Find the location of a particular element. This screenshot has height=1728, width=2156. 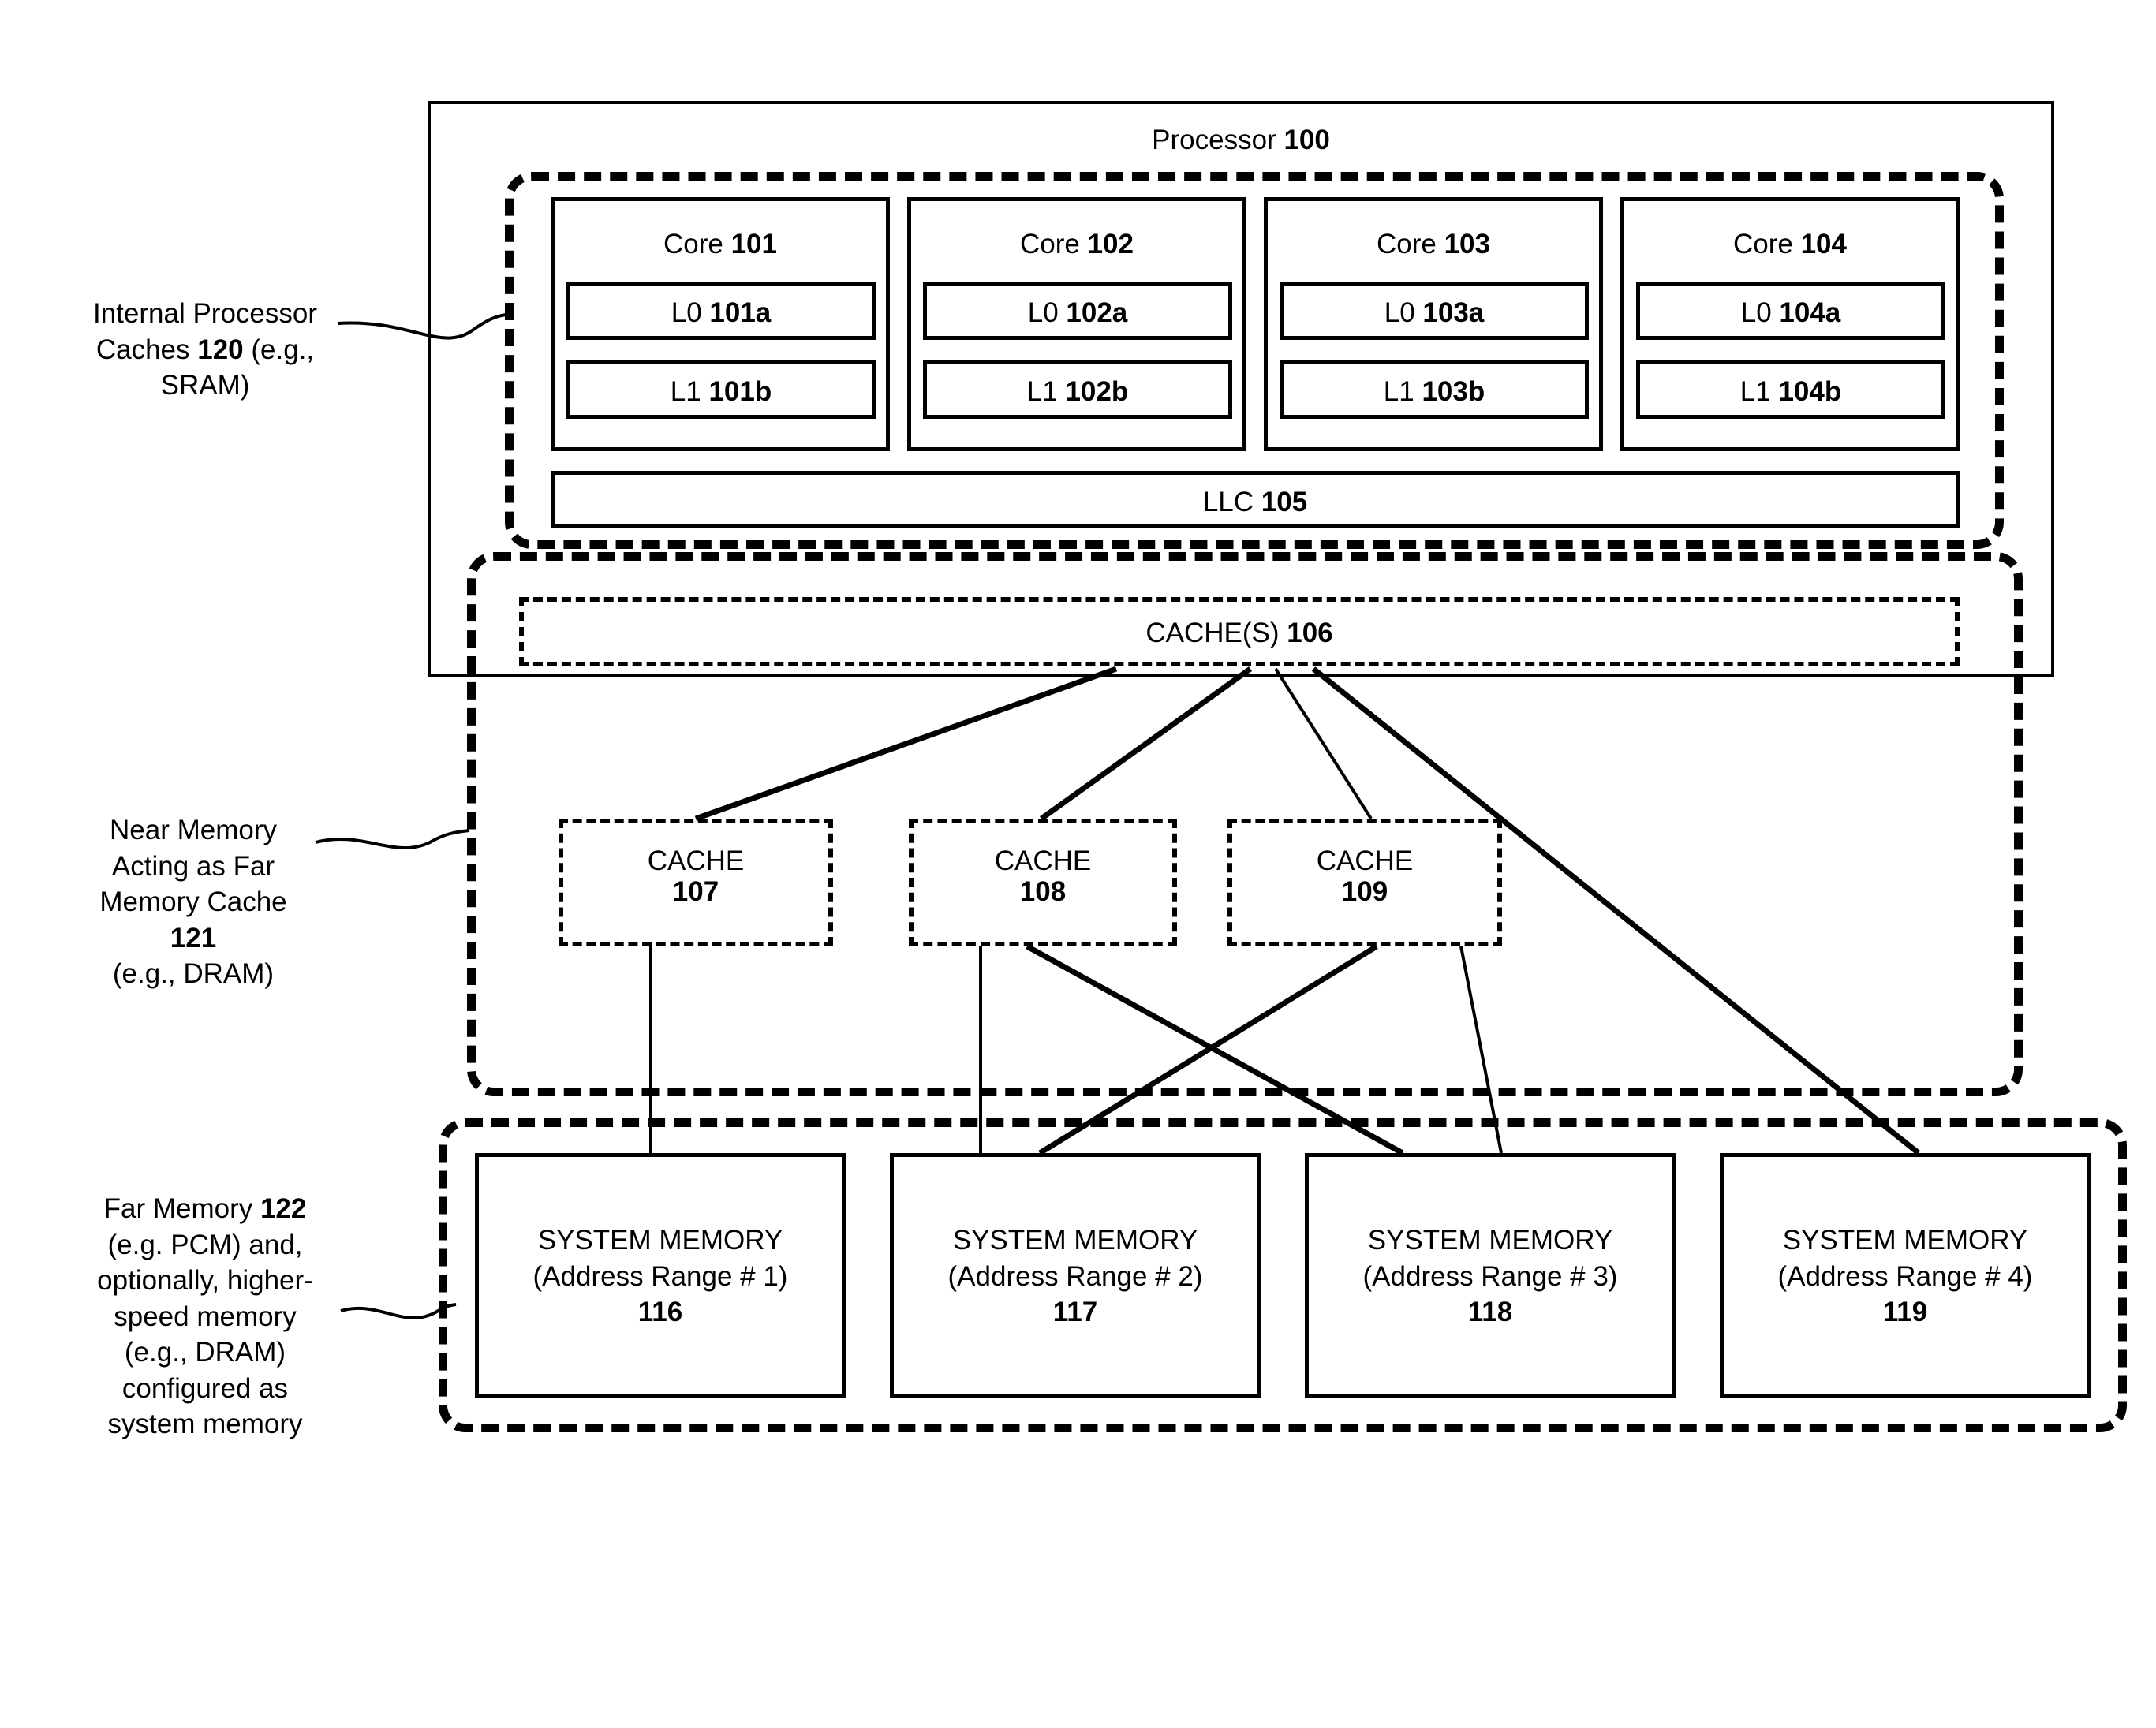

l1-text-104b: L1 is located at coordinates (1759, 391).